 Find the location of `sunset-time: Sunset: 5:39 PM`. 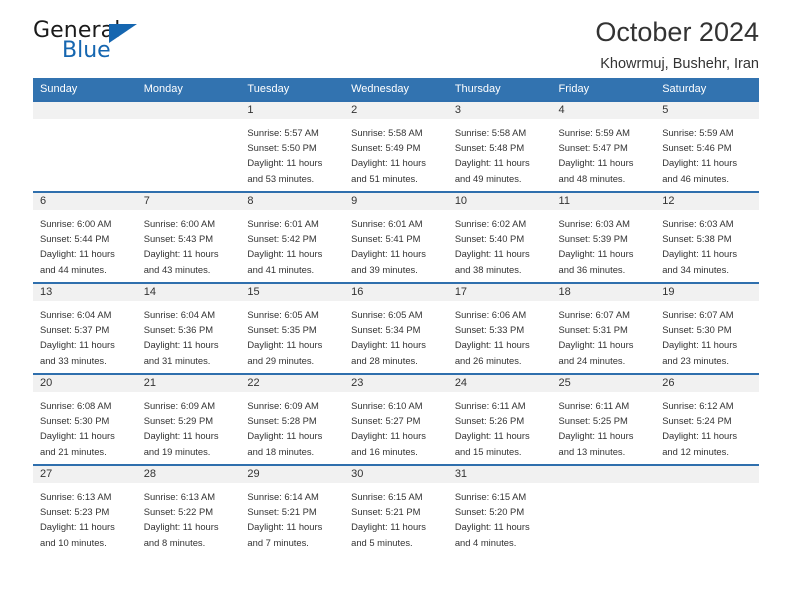

sunset-time: Sunset: 5:39 PM is located at coordinates (593, 239).